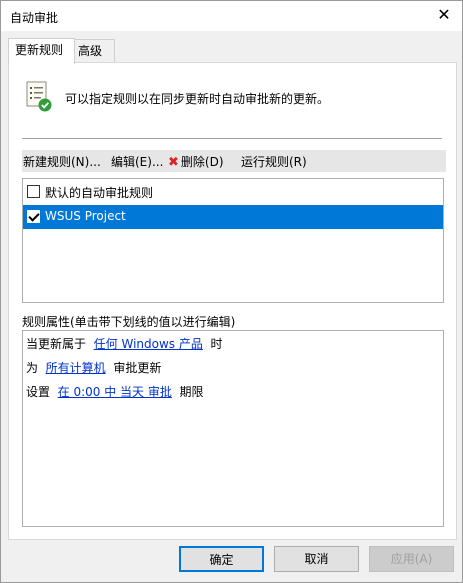  I want to click on property-text: 设置, so click(38, 392).